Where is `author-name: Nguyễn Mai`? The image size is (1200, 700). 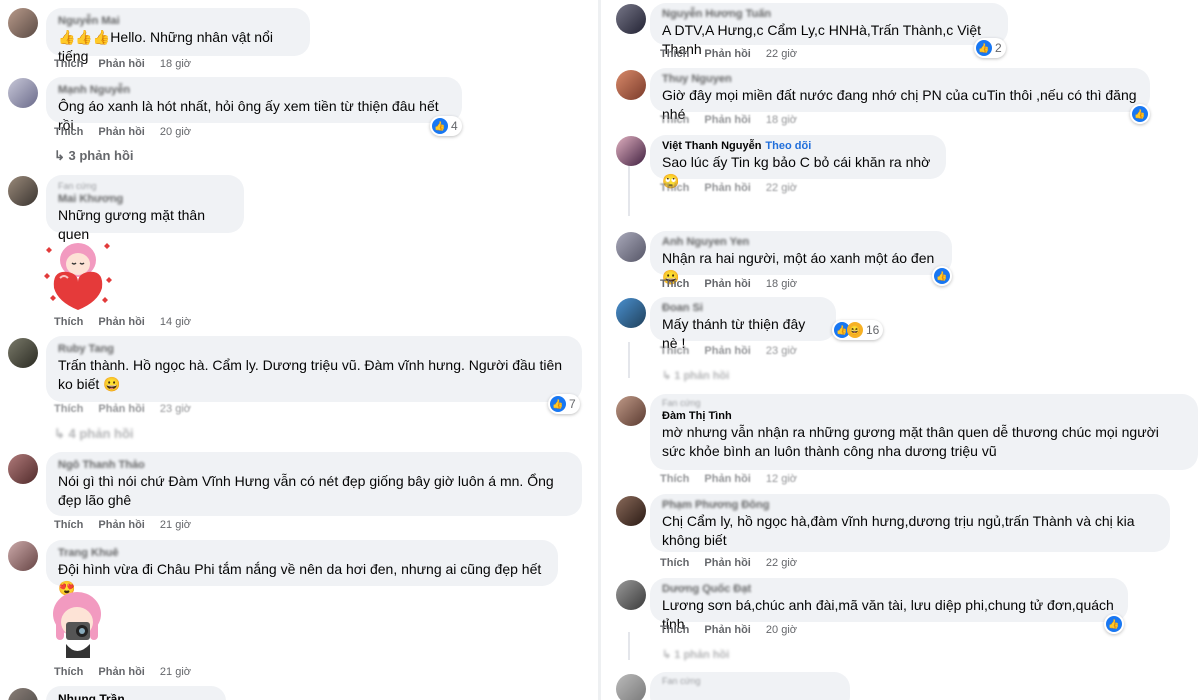
author-name: Nguyễn Mai is located at coordinates (178, 21).